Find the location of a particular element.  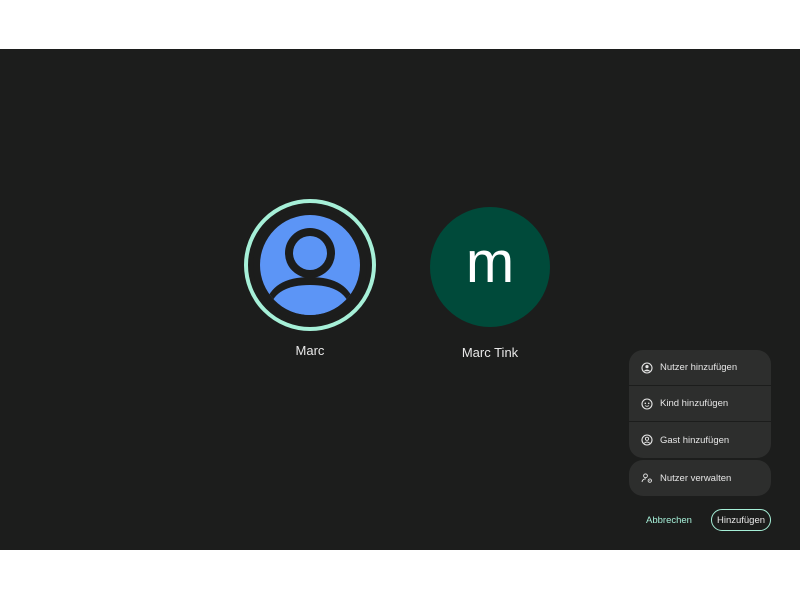

person-icon is located at coordinates (310, 271).